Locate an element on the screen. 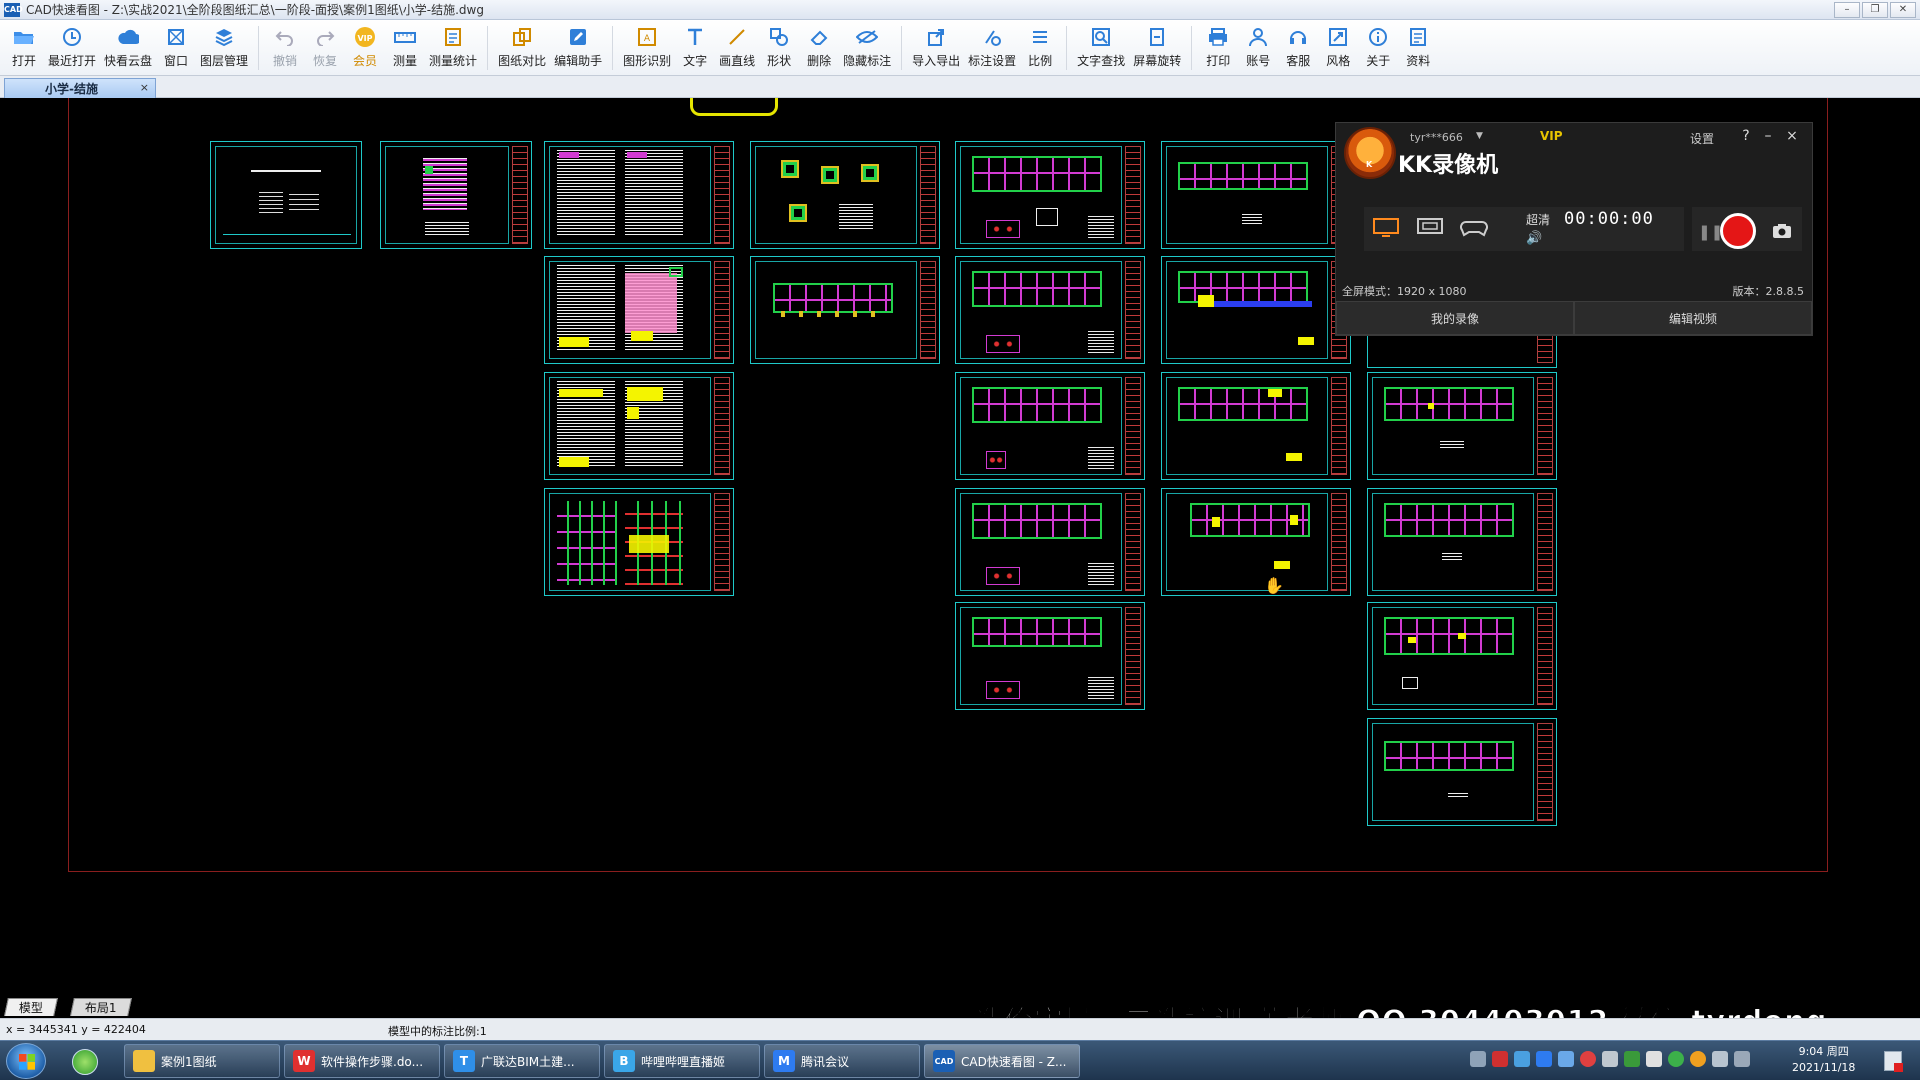 The width and height of the screenshot is (1920, 1080). window-button: 窗口 is located at coordinates (176, 48).